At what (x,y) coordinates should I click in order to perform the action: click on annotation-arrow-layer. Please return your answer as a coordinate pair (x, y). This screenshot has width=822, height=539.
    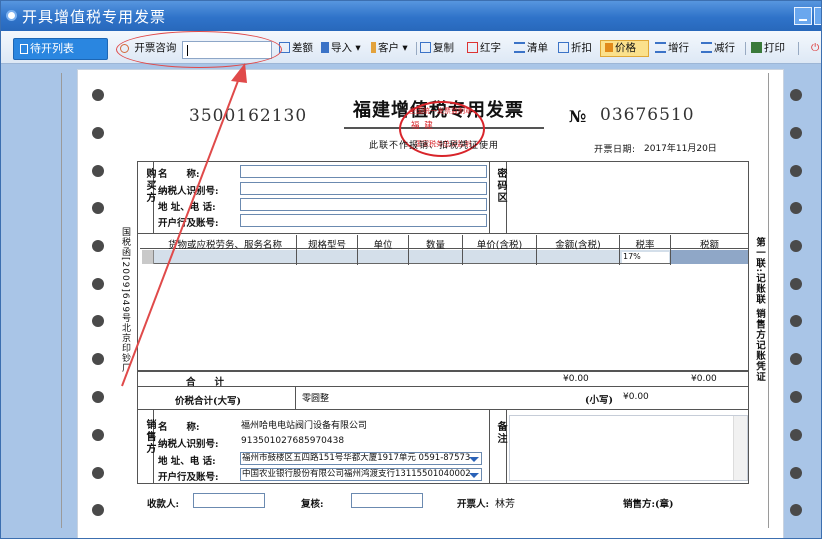
    Looking at the image, I should click on (184, 225).